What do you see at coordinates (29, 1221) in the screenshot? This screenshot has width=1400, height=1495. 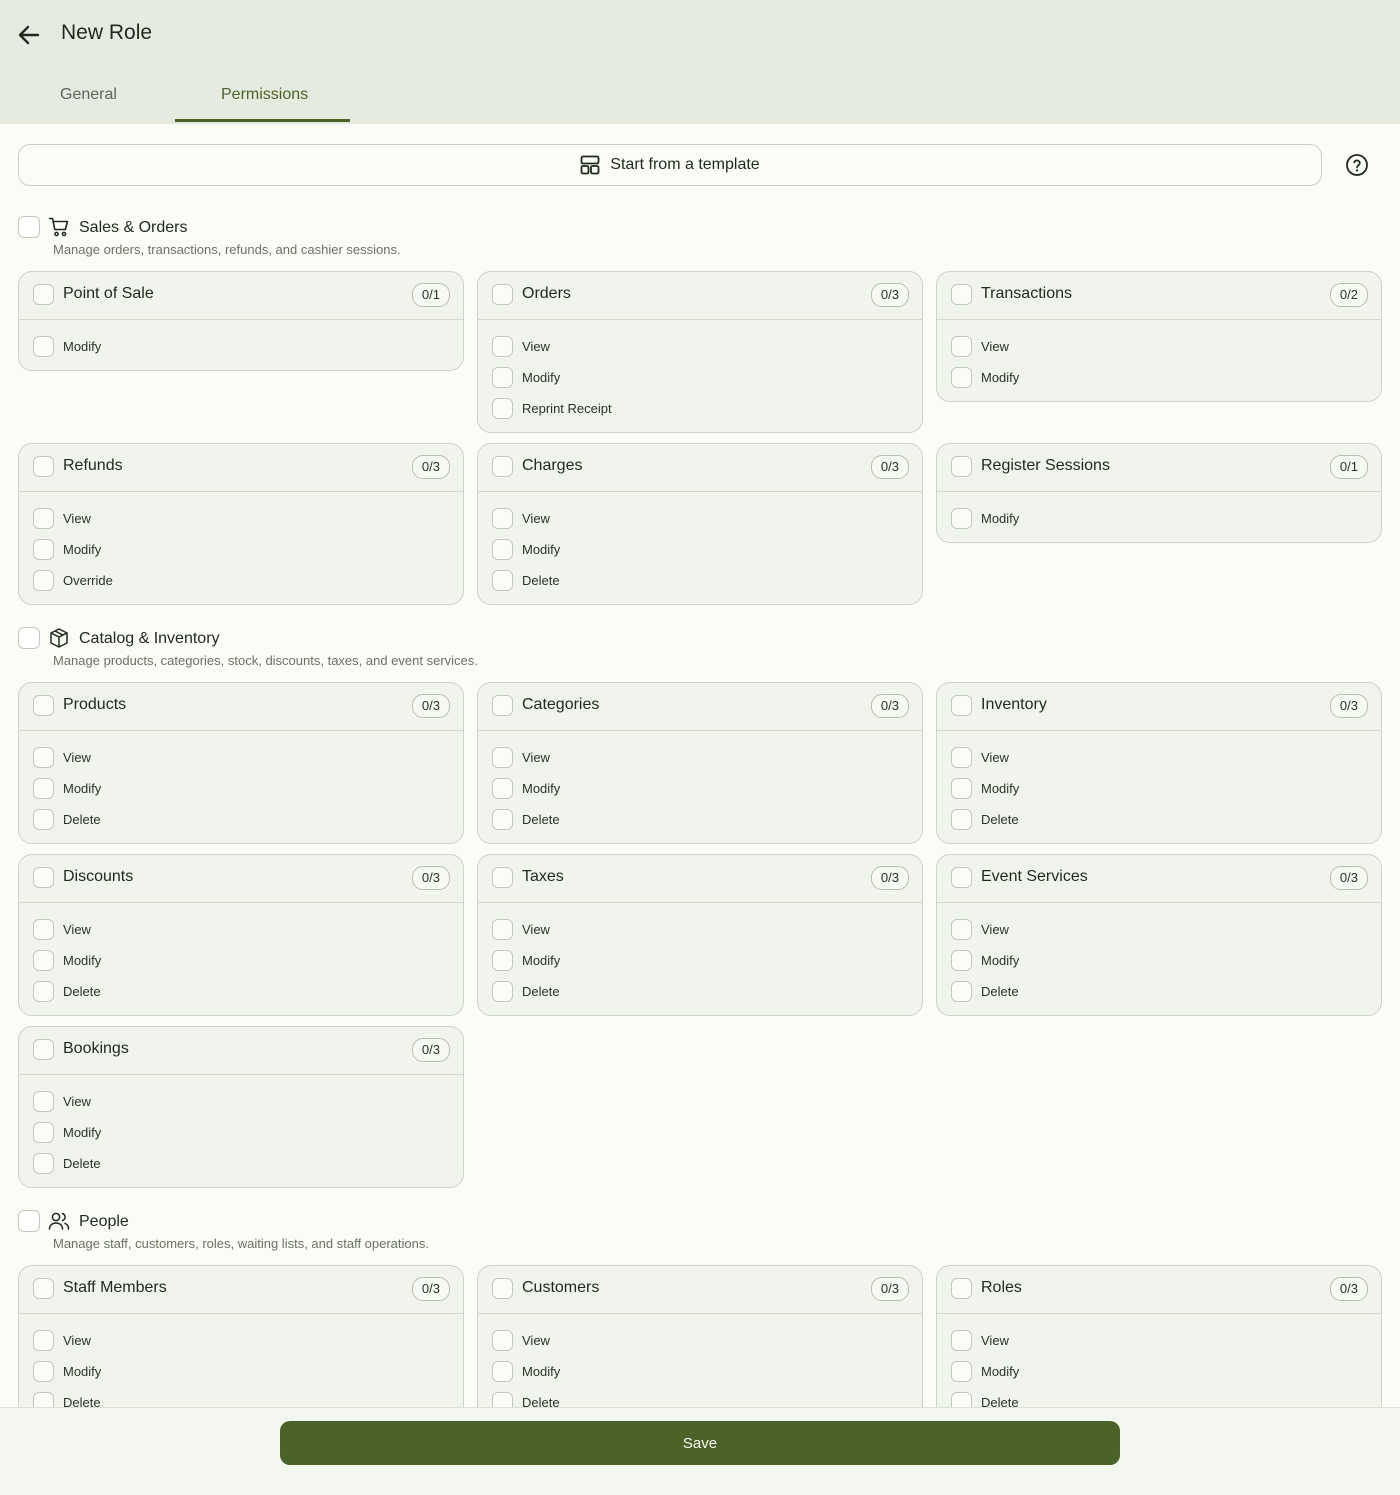 I see `section-people-checkbox` at bounding box center [29, 1221].